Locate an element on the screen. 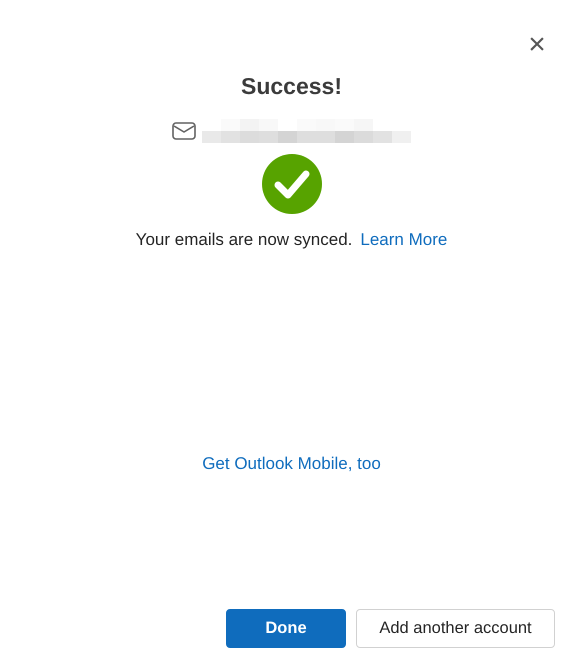 The width and height of the screenshot is (583, 671). learn-more-link: Learn More is located at coordinates (404, 239).